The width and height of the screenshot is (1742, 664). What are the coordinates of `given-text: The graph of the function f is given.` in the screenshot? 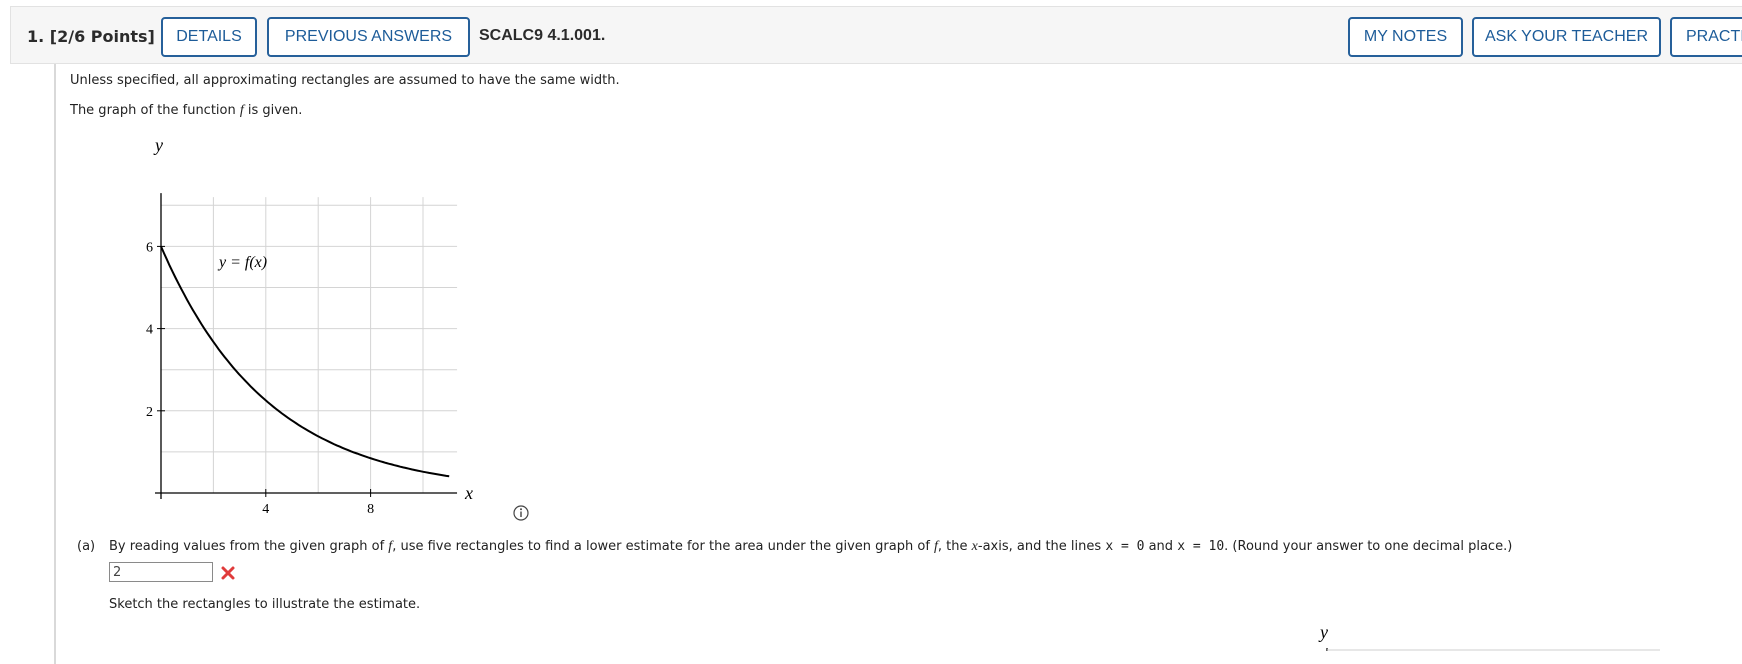 It's located at (186, 110).